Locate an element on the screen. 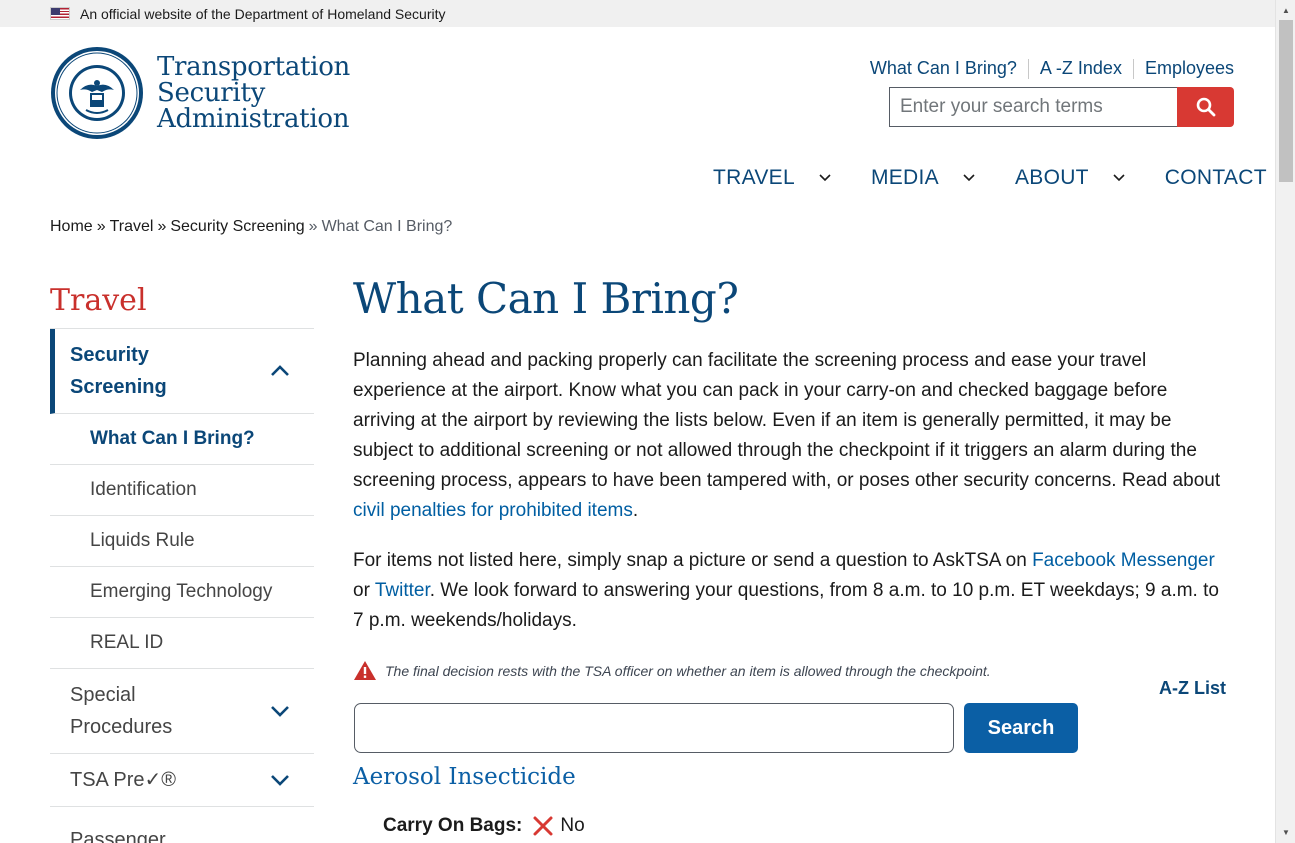 The width and height of the screenshot is (1295, 843). chevron-up-icon is located at coordinates (280, 371).